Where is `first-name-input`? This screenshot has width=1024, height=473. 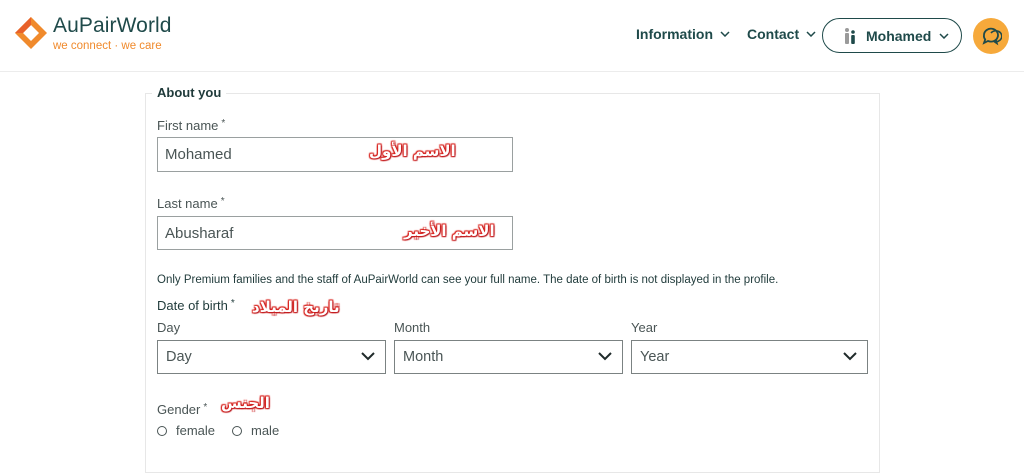
first-name-input is located at coordinates (335, 154).